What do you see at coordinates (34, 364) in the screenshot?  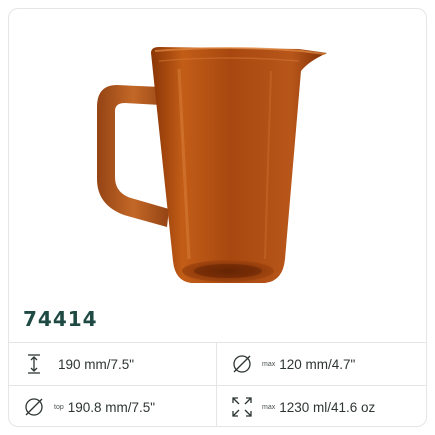 I see `height-icon` at bounding box center [34, 364].